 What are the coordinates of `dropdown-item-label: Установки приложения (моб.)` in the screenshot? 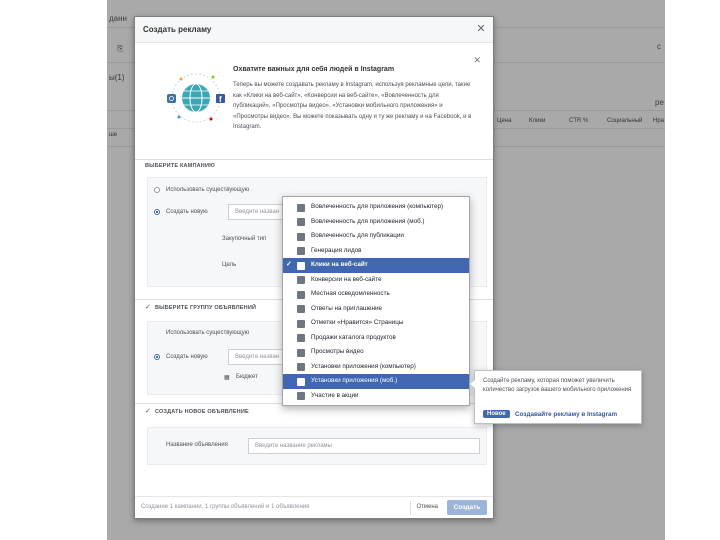 It's located at (354, 380).